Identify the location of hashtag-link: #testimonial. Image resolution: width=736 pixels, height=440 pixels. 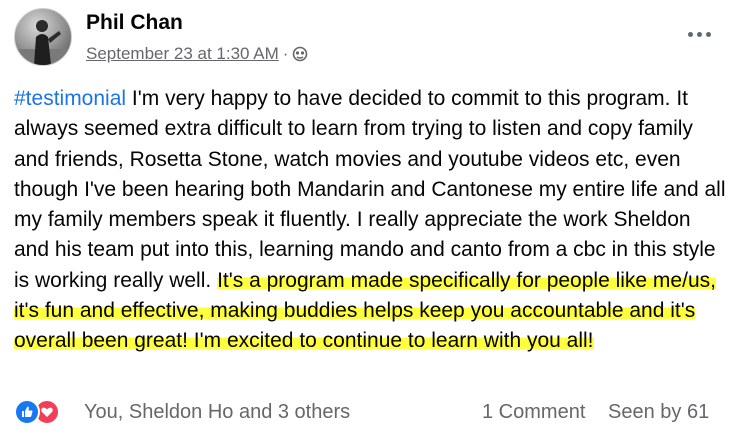
(70, 98).